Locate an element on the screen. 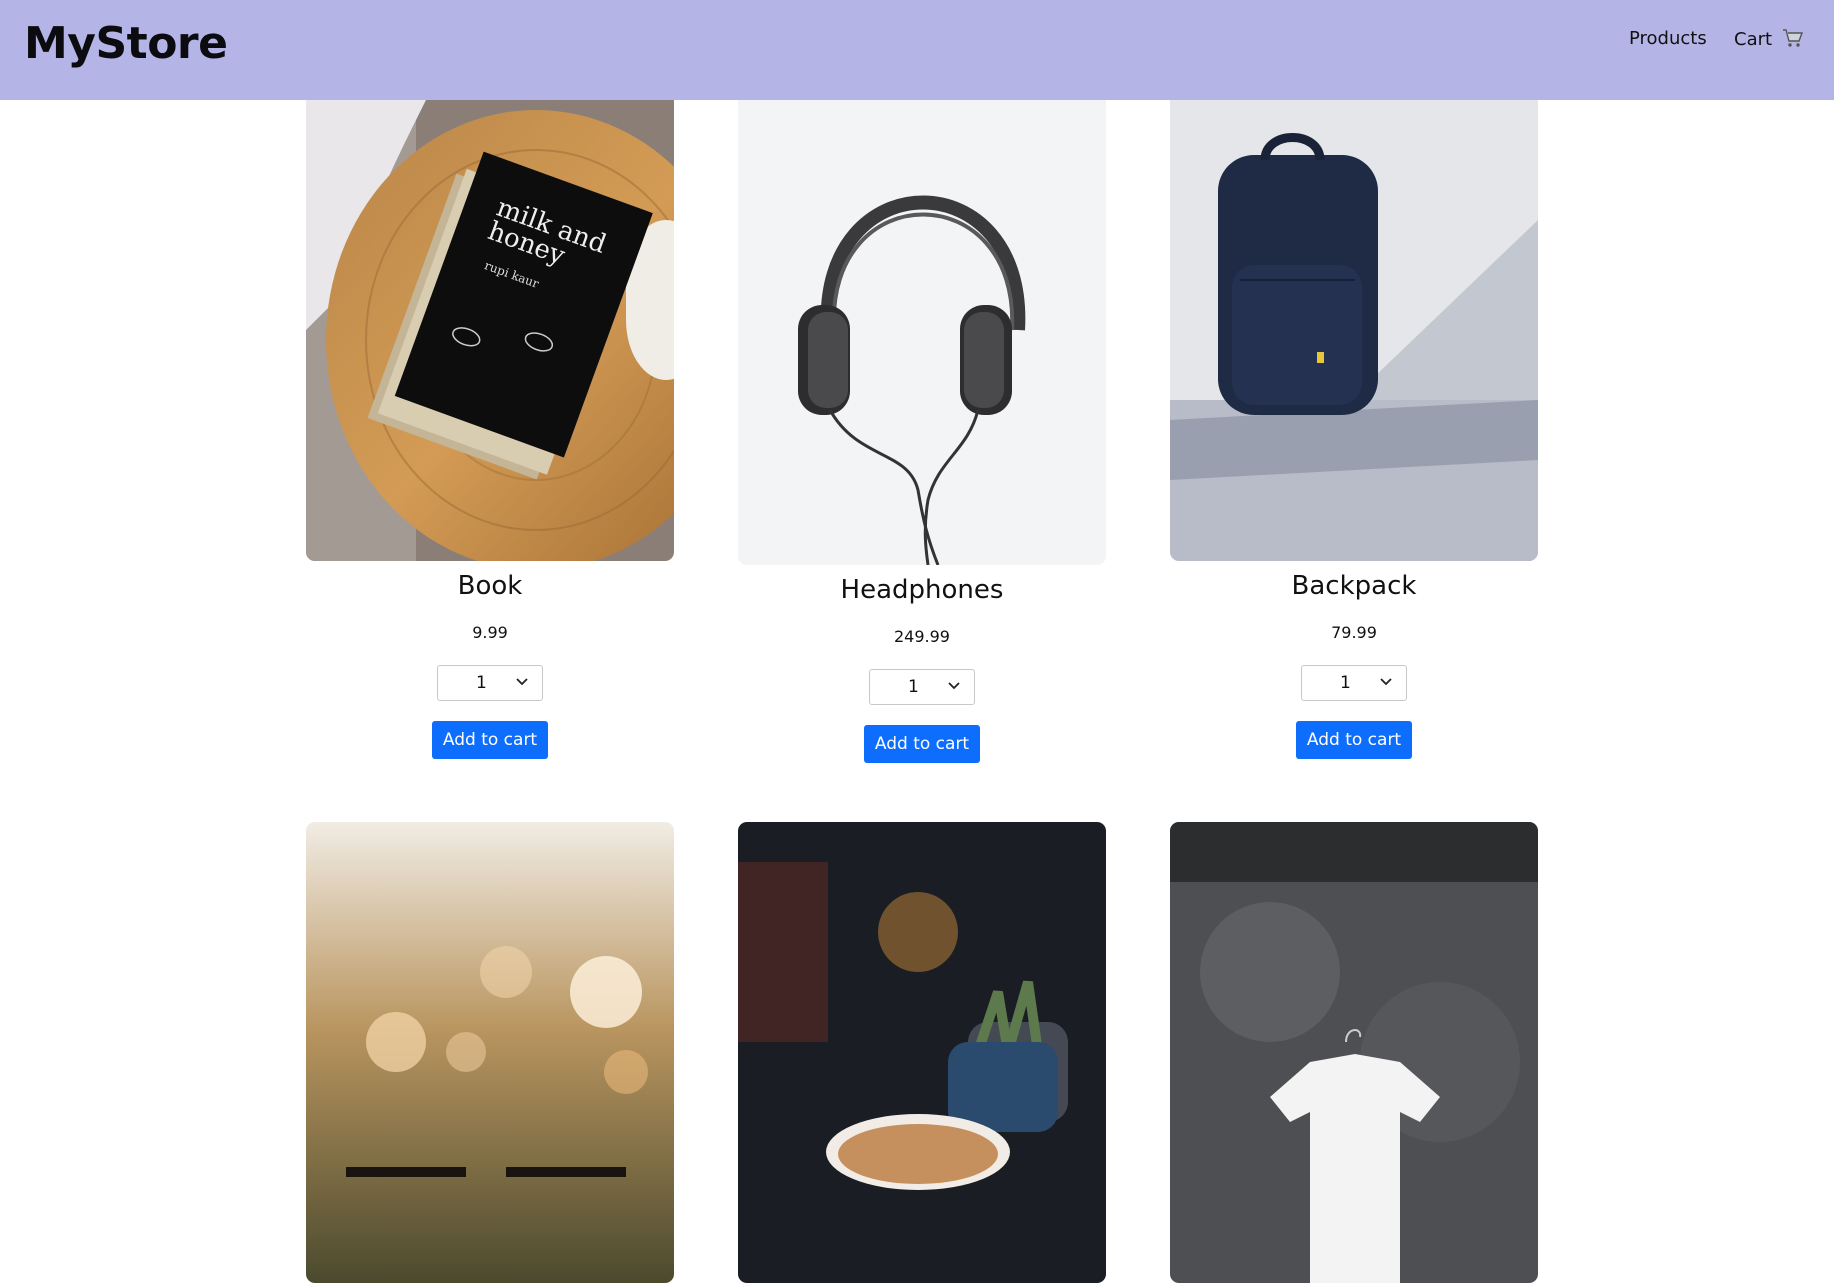 The height and width of the screenshot is (1283, 1834). glasses-image is located at coordinates (490, 1052).